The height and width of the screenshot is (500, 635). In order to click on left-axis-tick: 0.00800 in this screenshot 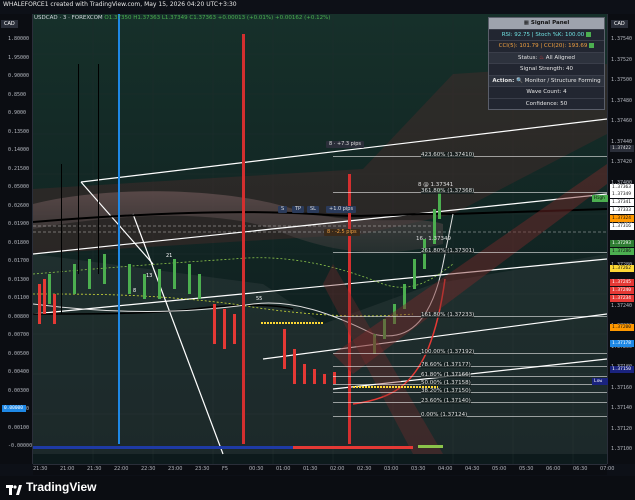, I will do `click(19, 316)`.